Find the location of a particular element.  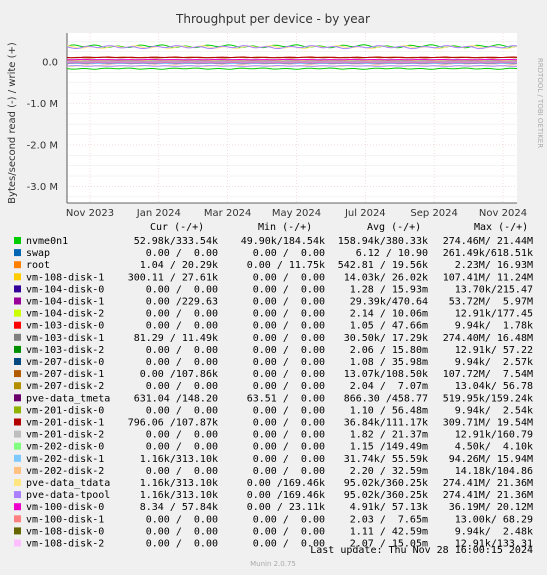

legend-avg: 4.91k/ 57.13k is located at coordinates (389, 507).